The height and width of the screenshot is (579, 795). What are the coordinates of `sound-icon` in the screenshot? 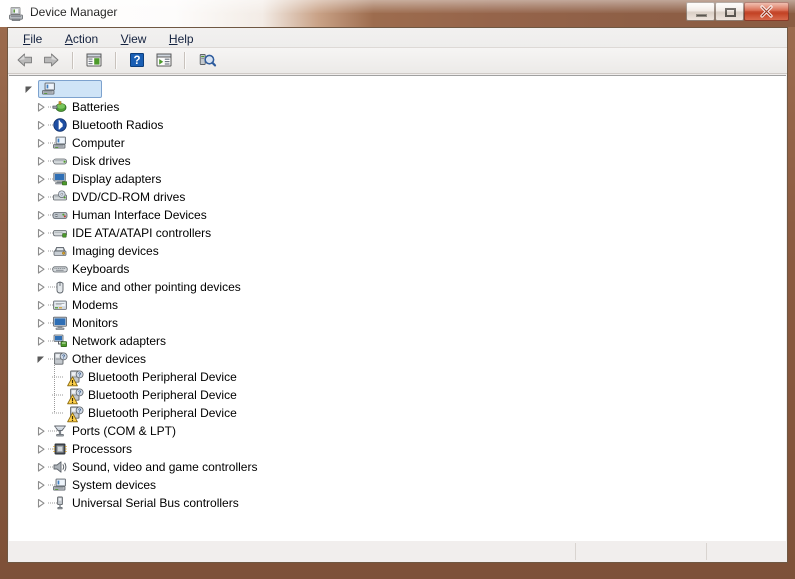 It's located at (60, 467).